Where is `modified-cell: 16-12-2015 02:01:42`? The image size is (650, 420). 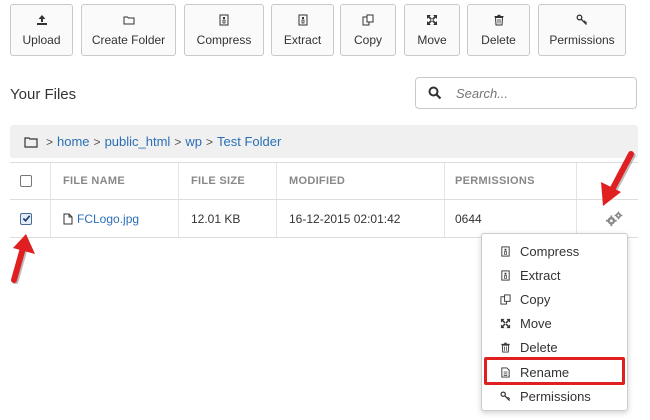 modified-cell: 16-12-2015 02:01:42 is located at coordinates (360, 218).